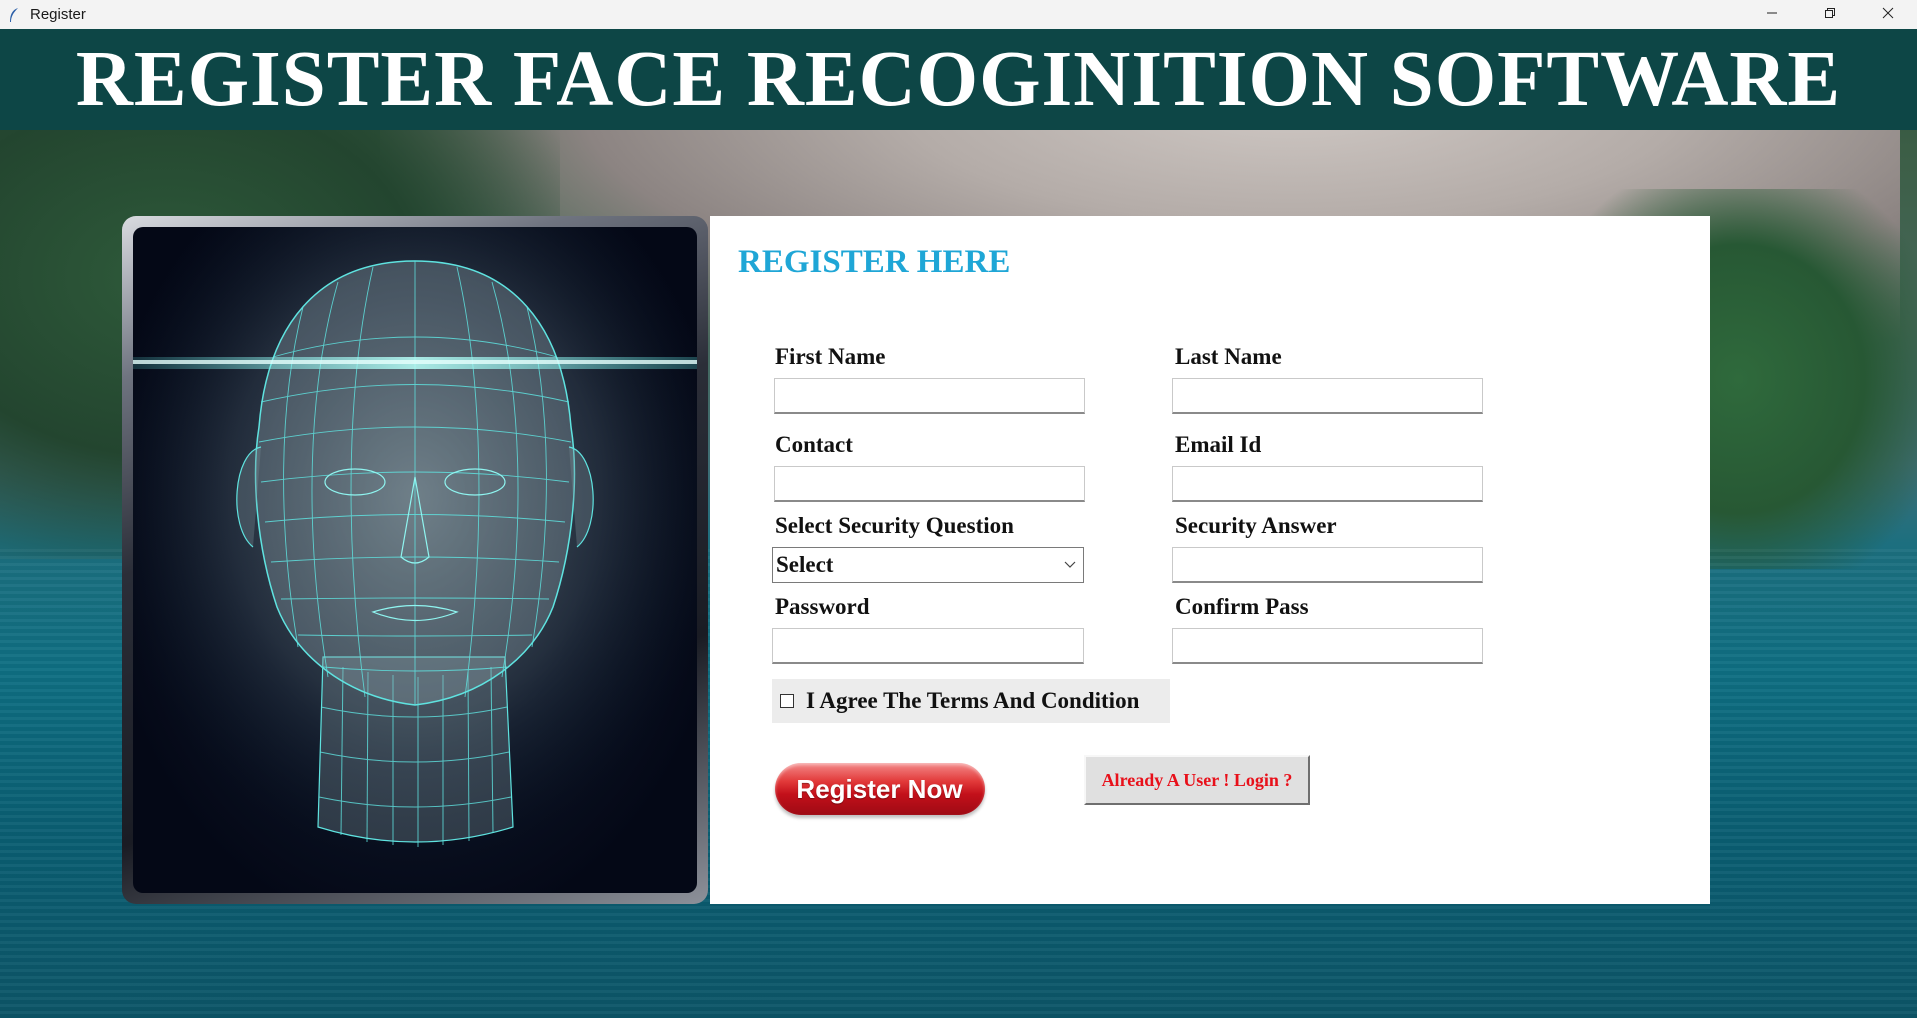 The image size is (1917, 1018). Describe the element at coordinates (929, 396) in the screenshot. I see `first-name-input` at that location.